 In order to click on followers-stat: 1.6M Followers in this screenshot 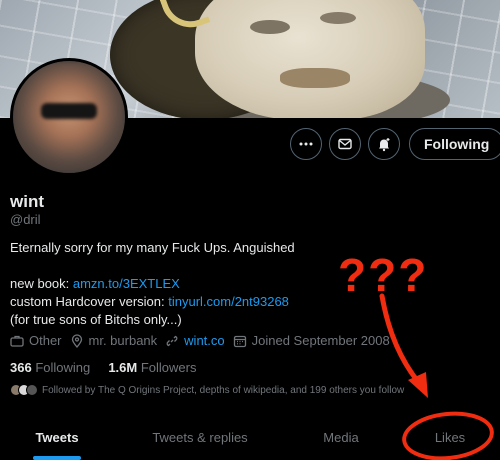, I will do `click(152, 367)`.